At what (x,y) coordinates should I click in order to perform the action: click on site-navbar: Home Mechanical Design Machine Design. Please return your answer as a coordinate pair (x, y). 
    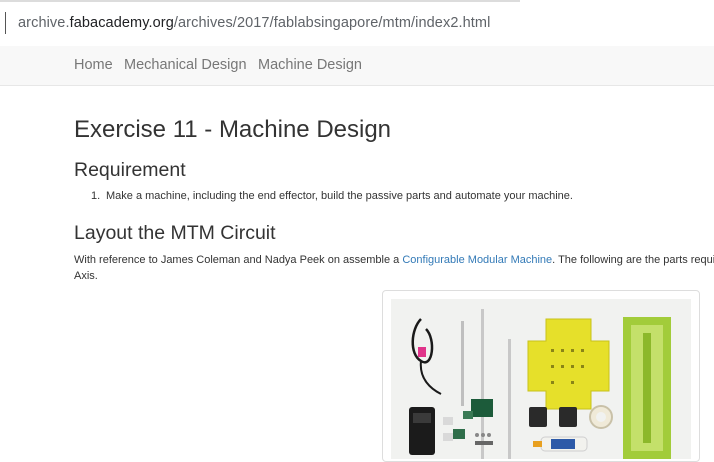
    Looking at the image, I should click on (357, 66).